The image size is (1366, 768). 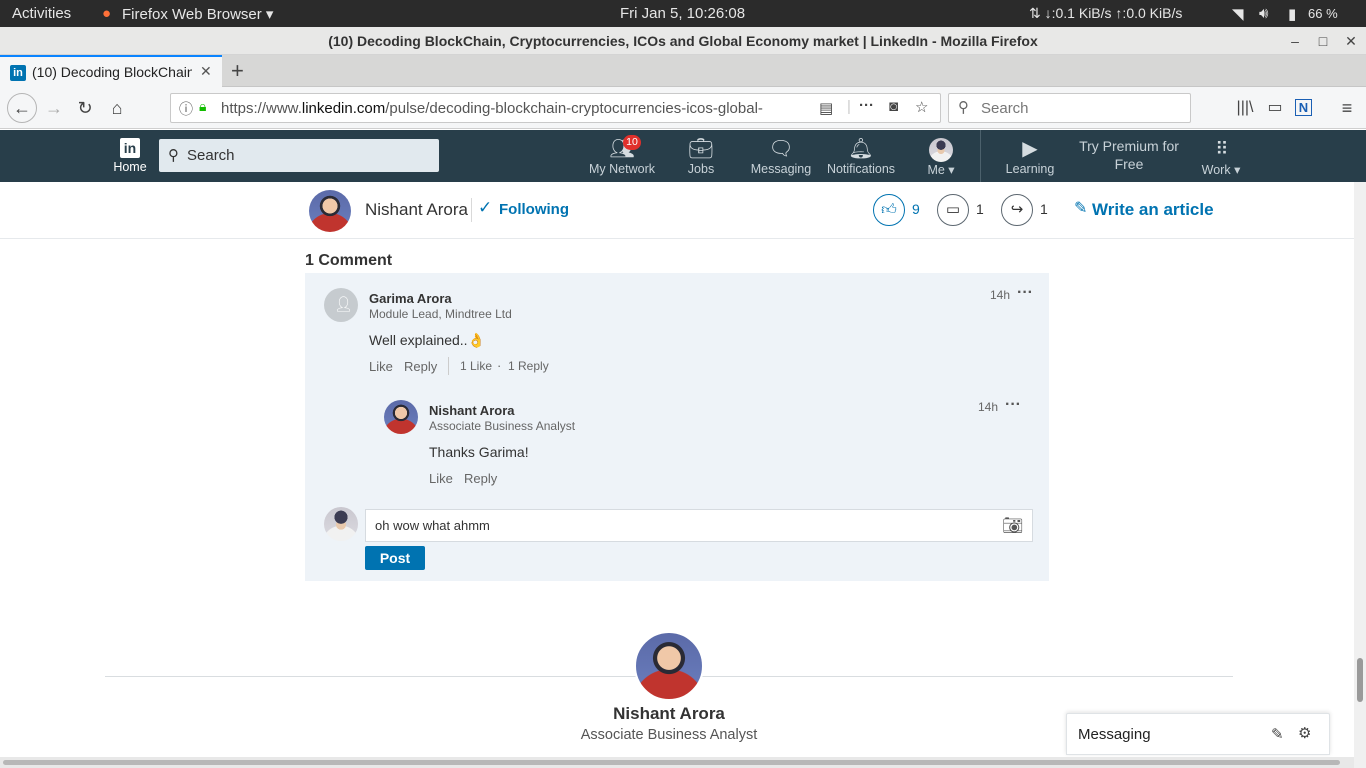 What do you see at coordinates (440, 314) in the screenshot?
I see `commenter-headline: Module Lead, Mindtree Ltd` at bounding box center [440, 314].